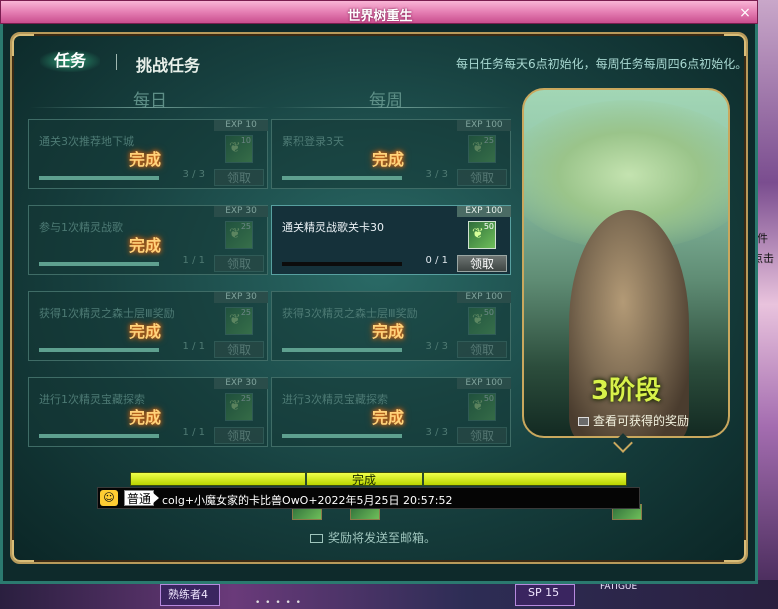 This screenshot has height=609, width=778. Describe the element at coordinates (23, 45) in the screenshot. I see `panel-corner-tl` at that location.